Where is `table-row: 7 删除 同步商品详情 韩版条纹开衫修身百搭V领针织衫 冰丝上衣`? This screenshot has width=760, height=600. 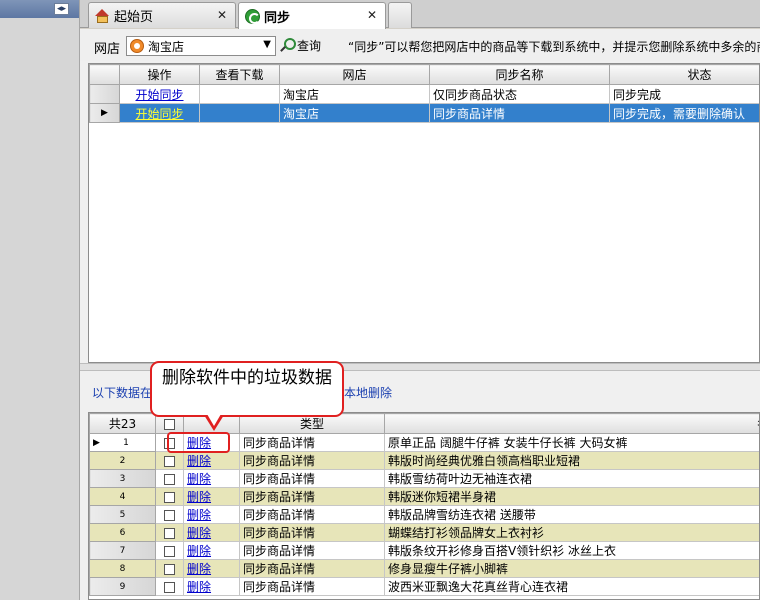 table-row: 7 删除 同步商品详情 韩版条纹开衫修身百搭V领针织衫 冰丝上衣 is located at coordinates (424, 550).